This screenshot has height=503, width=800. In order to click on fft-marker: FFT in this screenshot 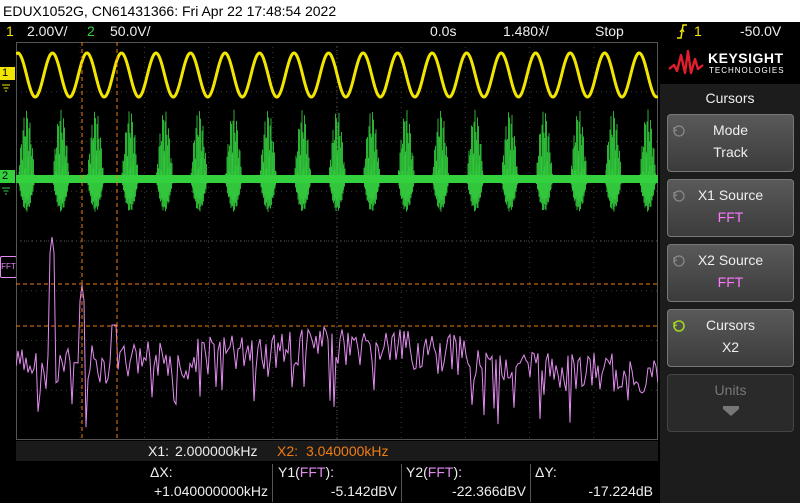, I will do `click(8, 267)`.